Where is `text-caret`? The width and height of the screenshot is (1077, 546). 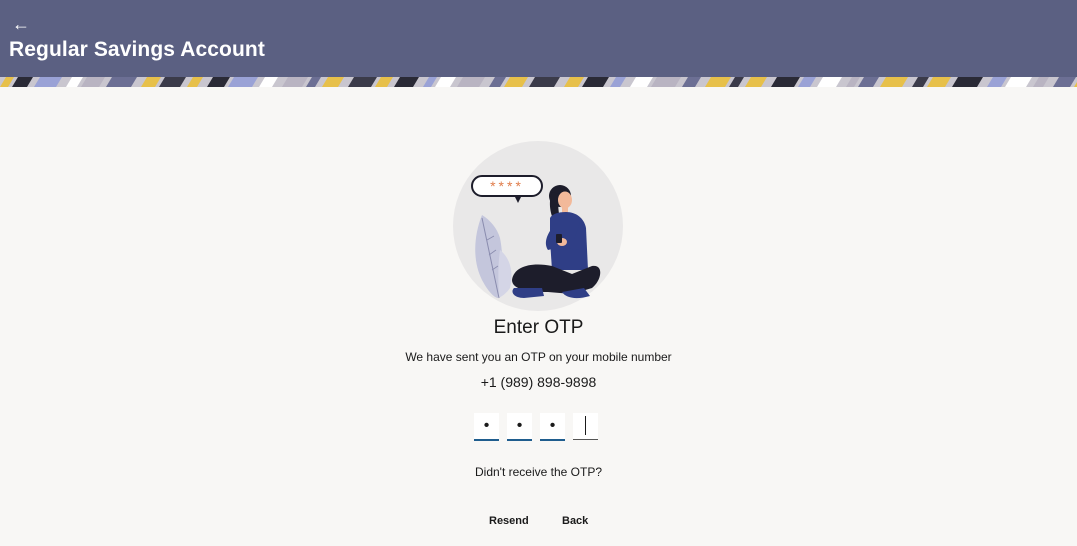 text-caret is located at coordinates (585, 425).